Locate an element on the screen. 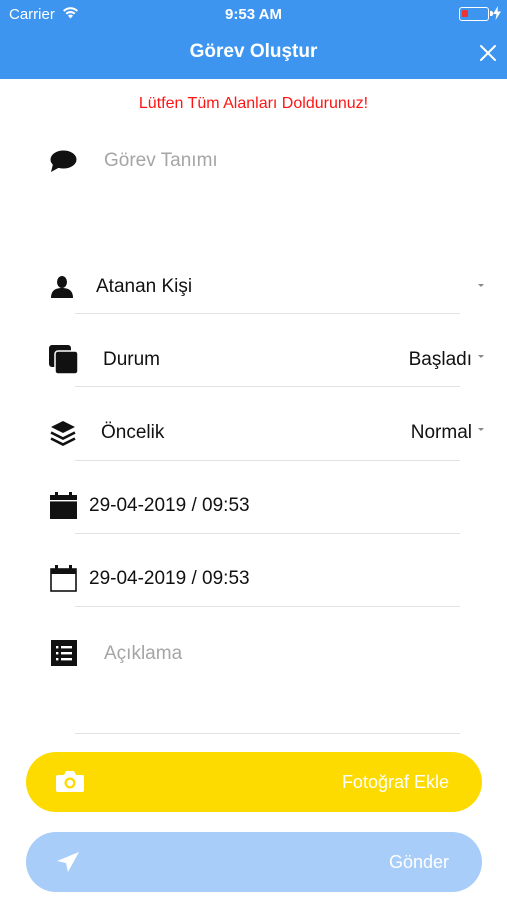  status-value: Başladı is located at coordinates (440, 359).